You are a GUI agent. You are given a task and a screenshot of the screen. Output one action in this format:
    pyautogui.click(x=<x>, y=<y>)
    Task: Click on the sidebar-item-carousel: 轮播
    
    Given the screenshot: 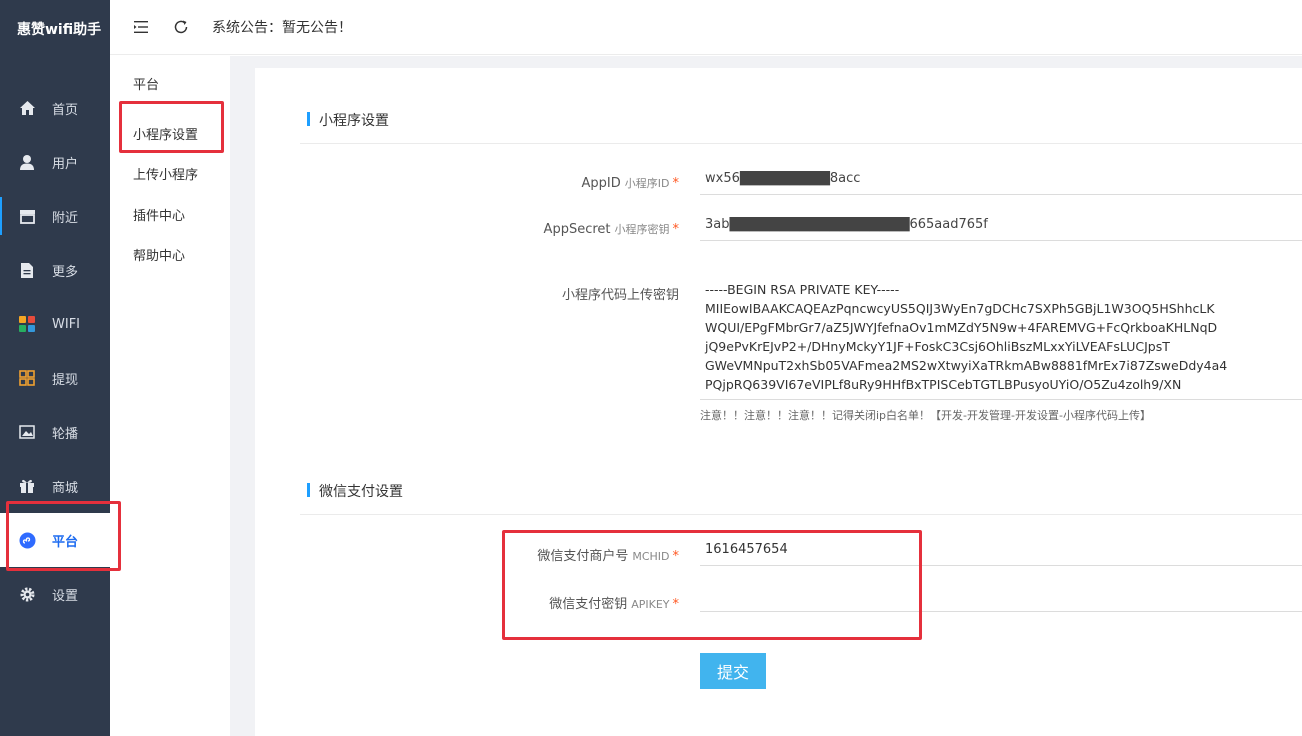 What is the action you would take?
    pyautogui.click(x=55, y=432)
    